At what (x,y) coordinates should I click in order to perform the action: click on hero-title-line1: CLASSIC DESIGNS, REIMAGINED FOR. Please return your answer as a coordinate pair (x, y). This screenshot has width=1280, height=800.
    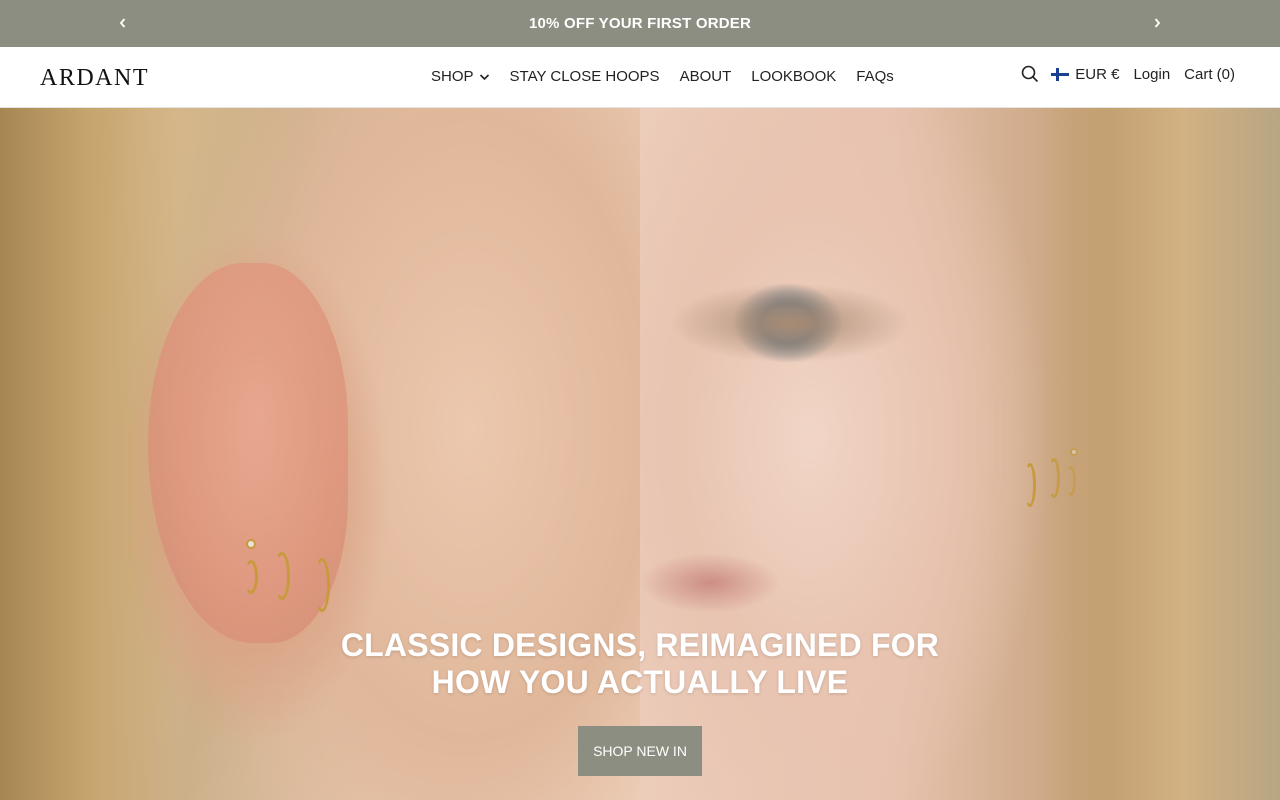
    Looking at the image, I should click on (640, 645).